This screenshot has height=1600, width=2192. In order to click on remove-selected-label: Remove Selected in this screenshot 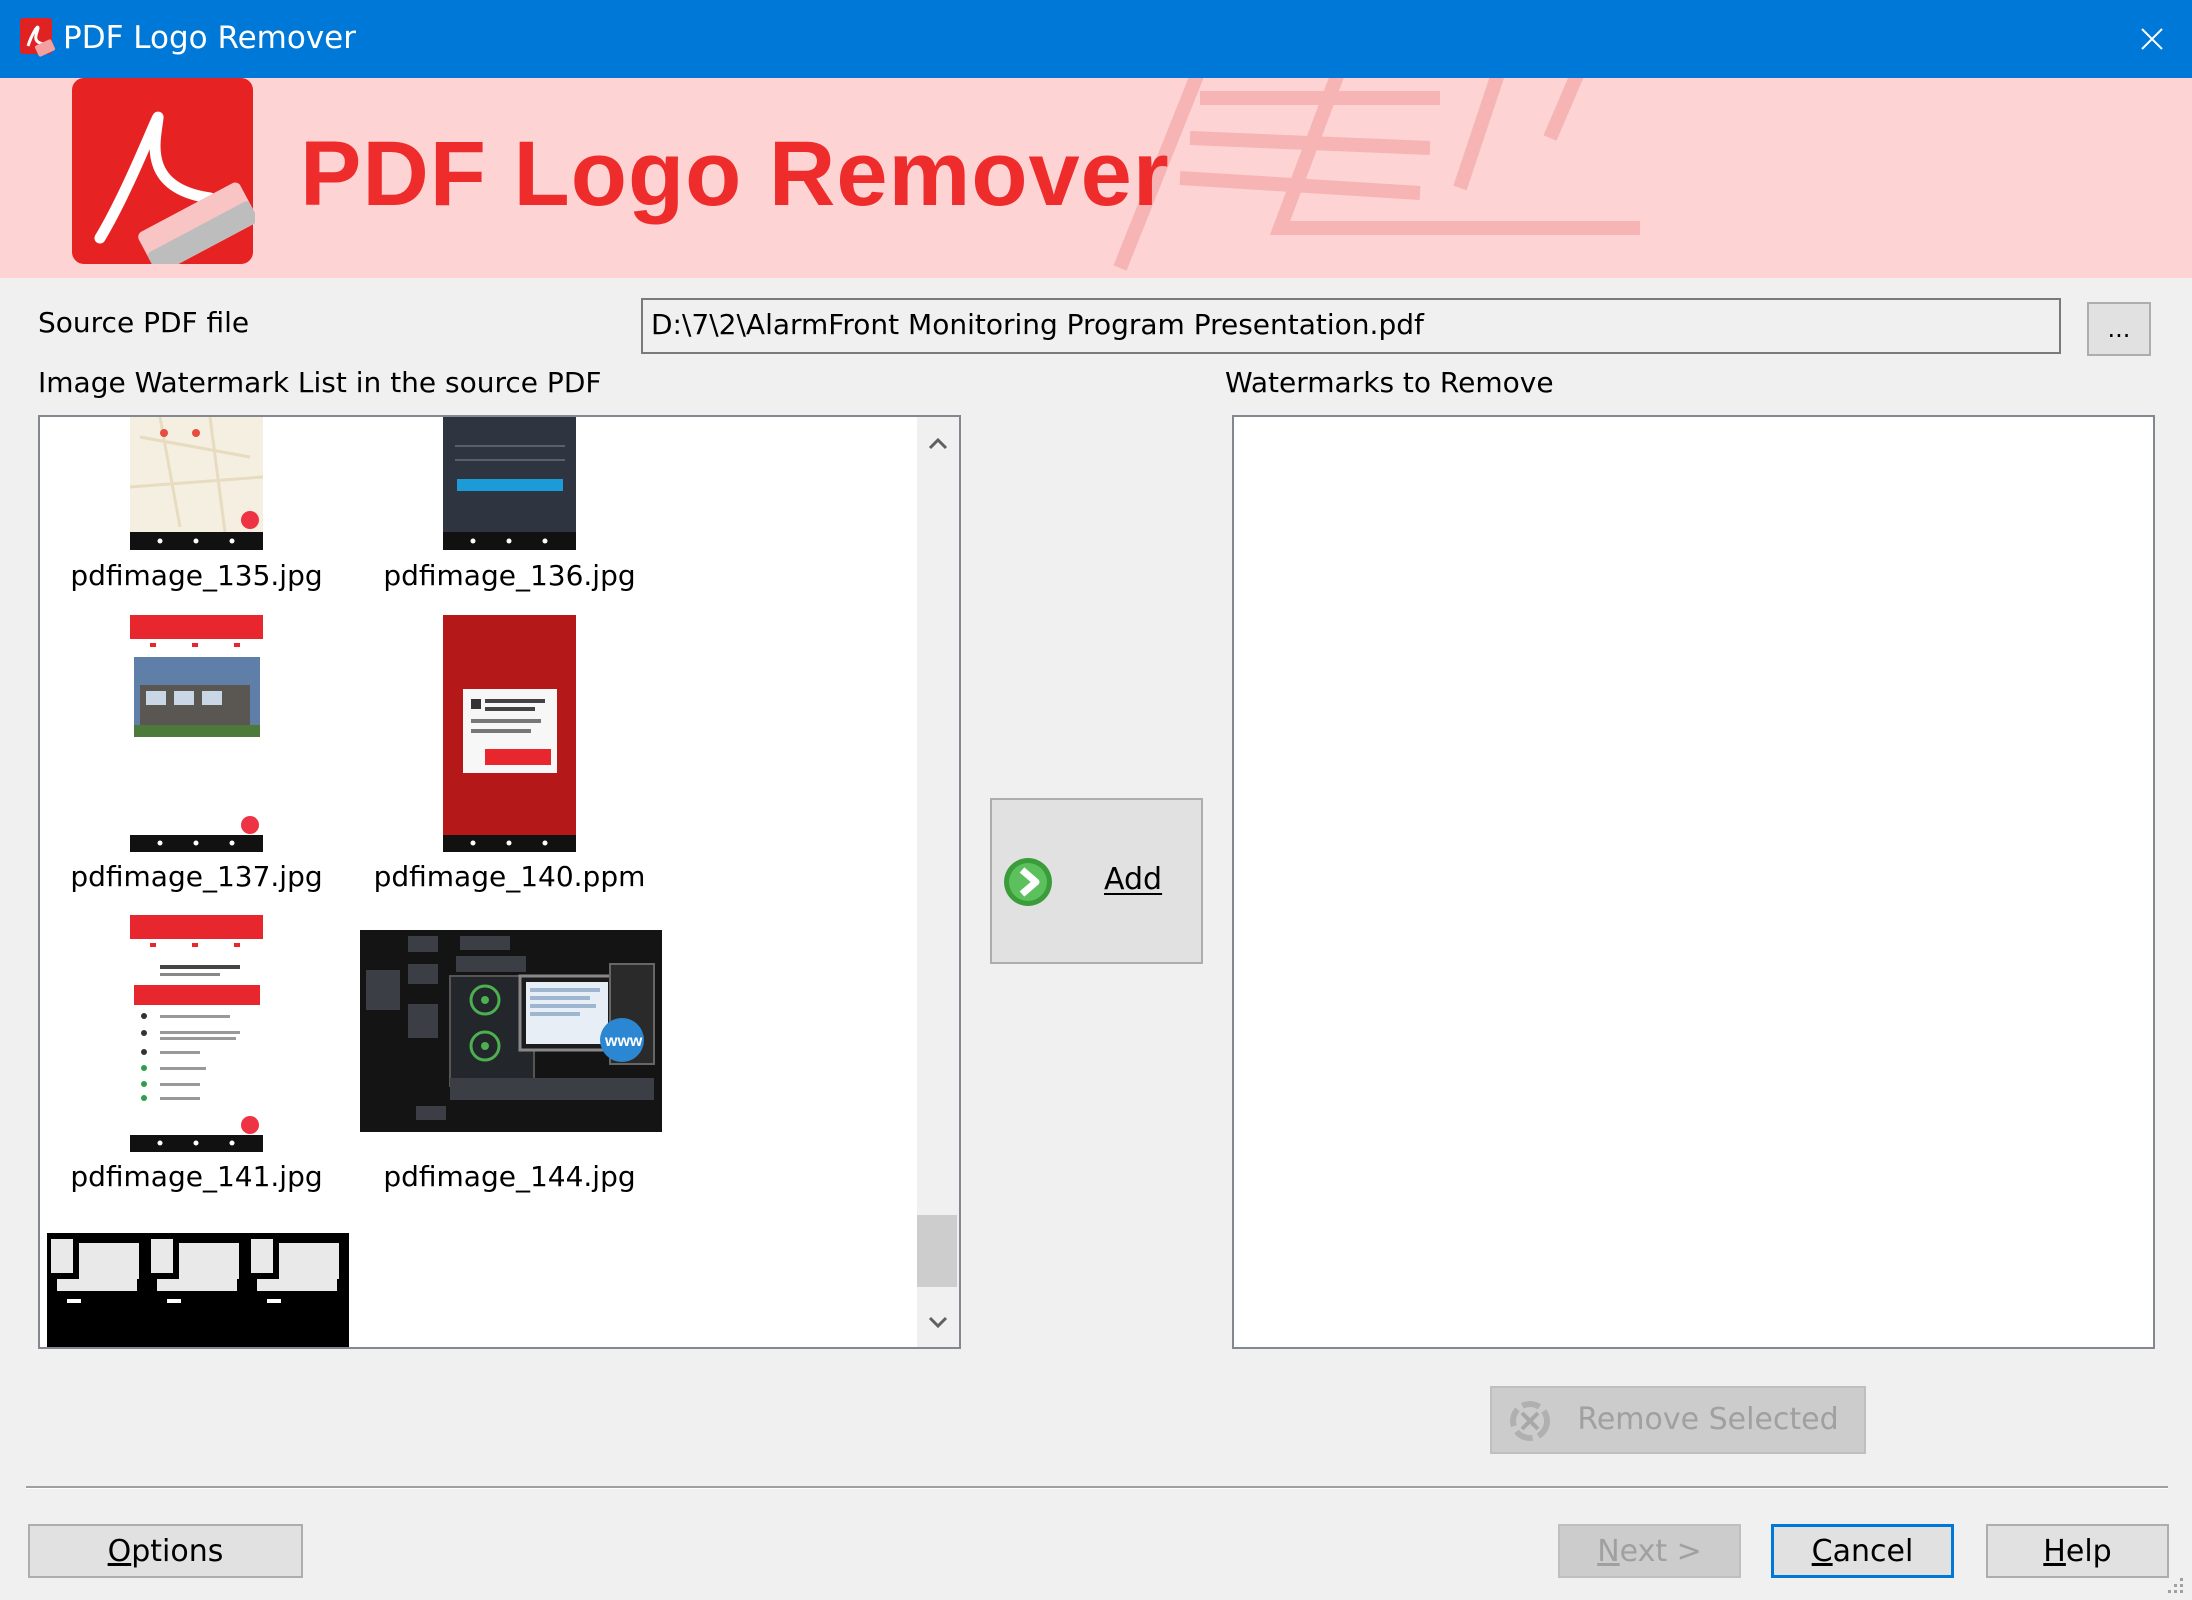, I will do `click(1708, 1419)`.